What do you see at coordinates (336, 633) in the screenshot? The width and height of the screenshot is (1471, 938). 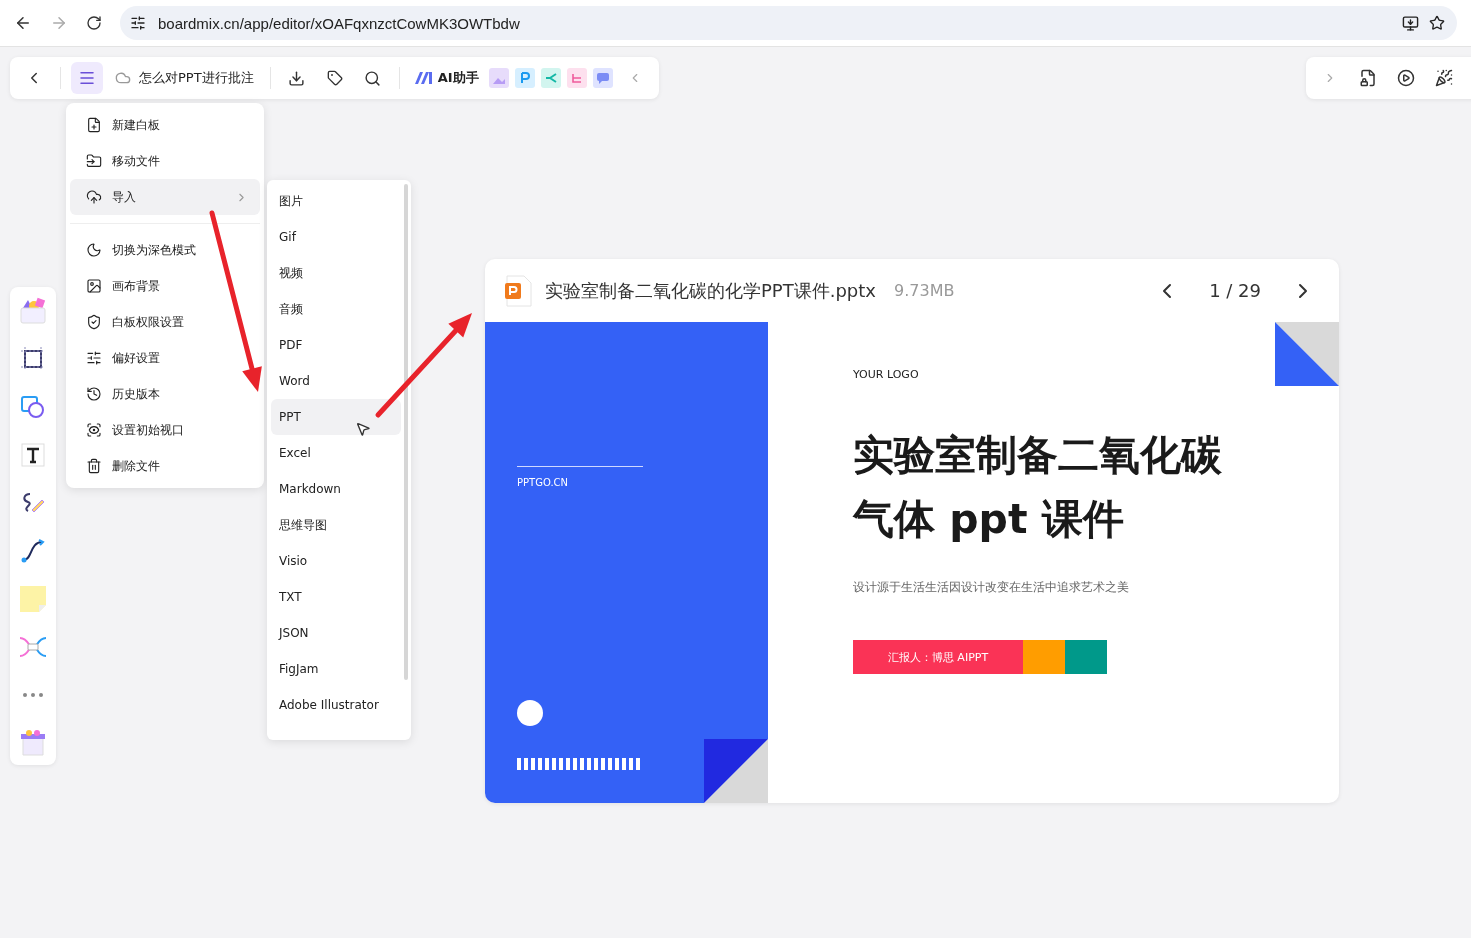 I see `submenu-item: JSON` at bounding box center [336, 633].